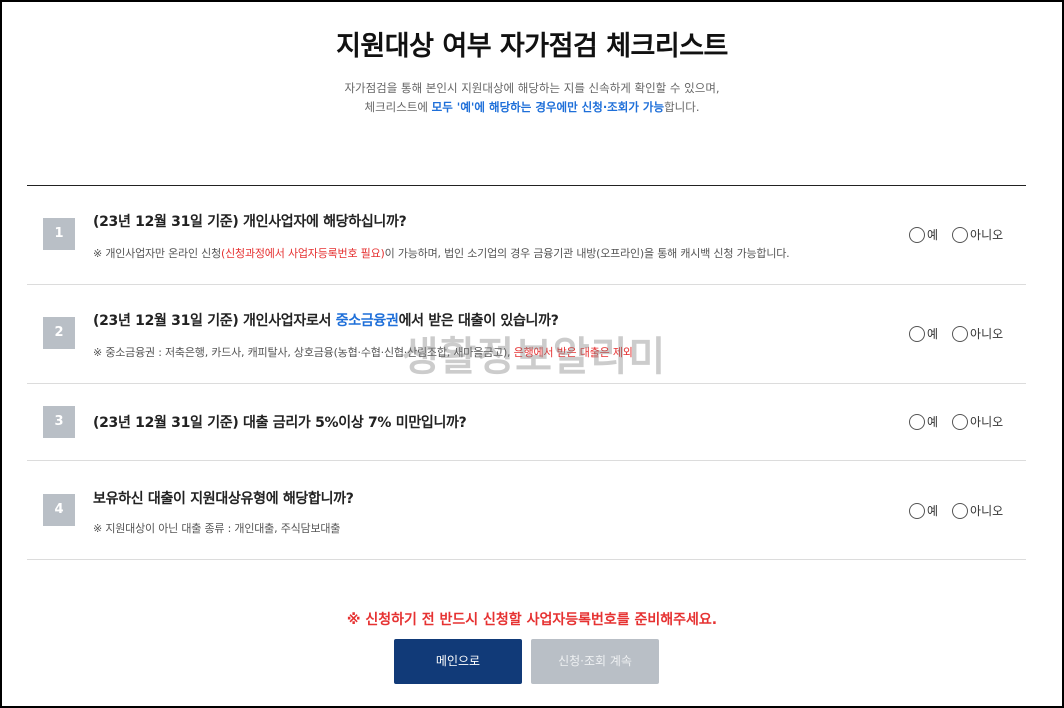 The width and height of the screenshot is (1064, 708). What do you see at coordinates (532, 620) in the screenshot?
I see `warning-text: ※ 신청하기 전 반드시 신청할 사업자등록번호를 준비해주세요.` at bounding box center [532, 620].